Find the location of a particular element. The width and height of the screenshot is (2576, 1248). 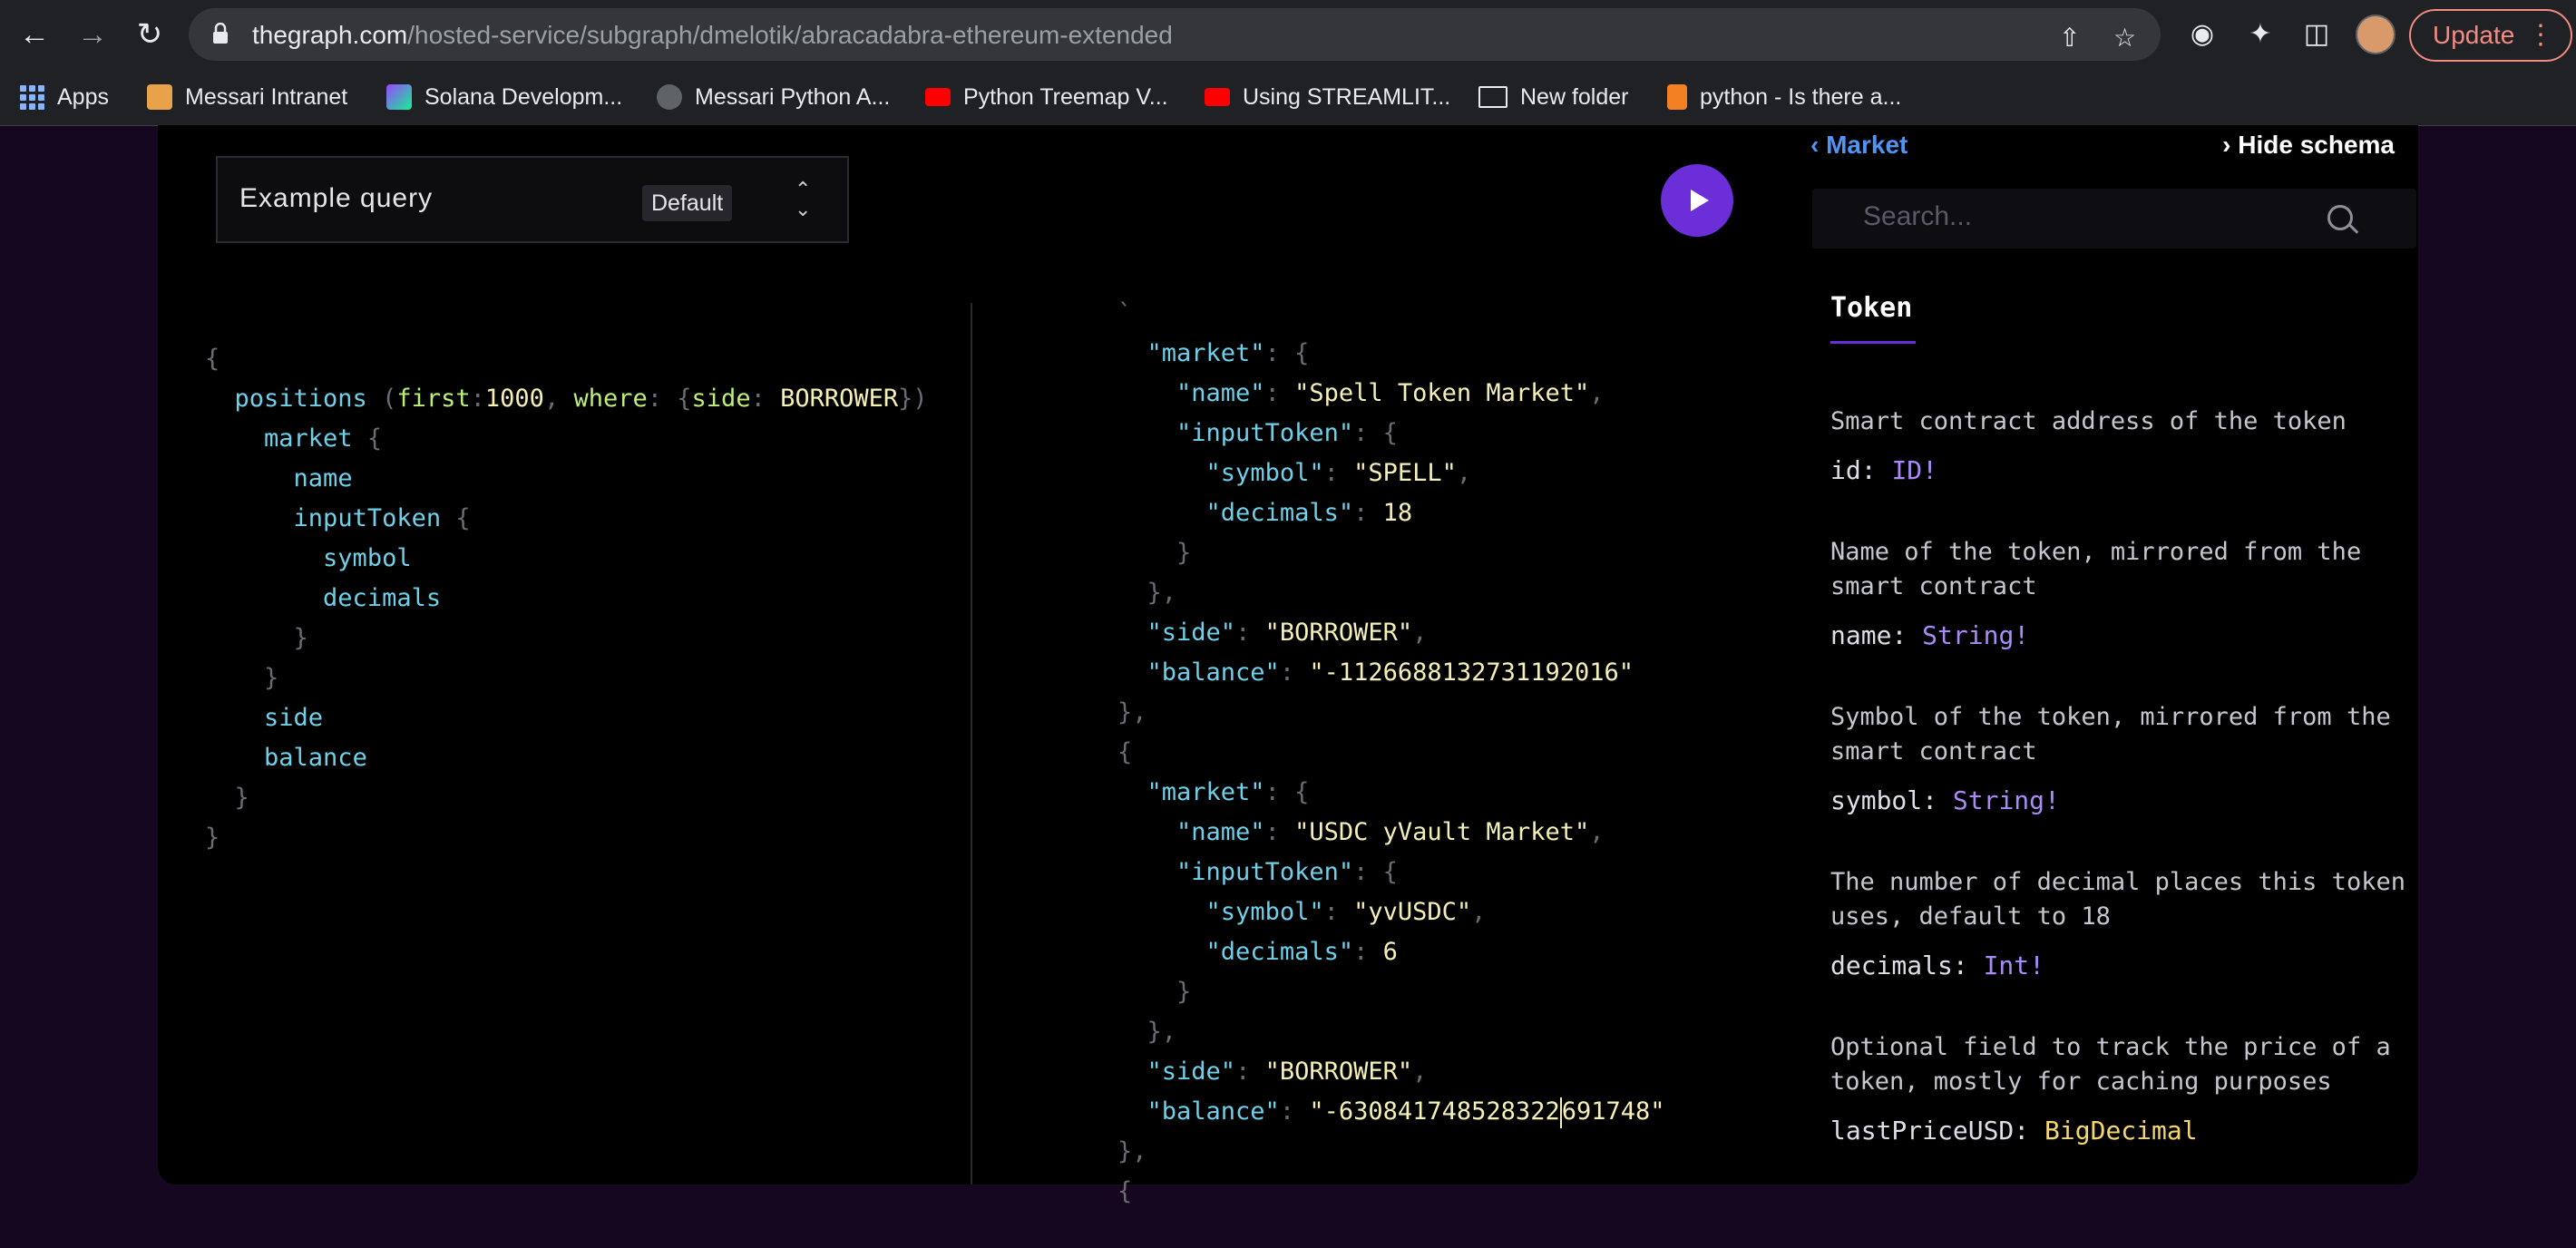

reload-icon: ↻ is located at coordinates (150, 34).